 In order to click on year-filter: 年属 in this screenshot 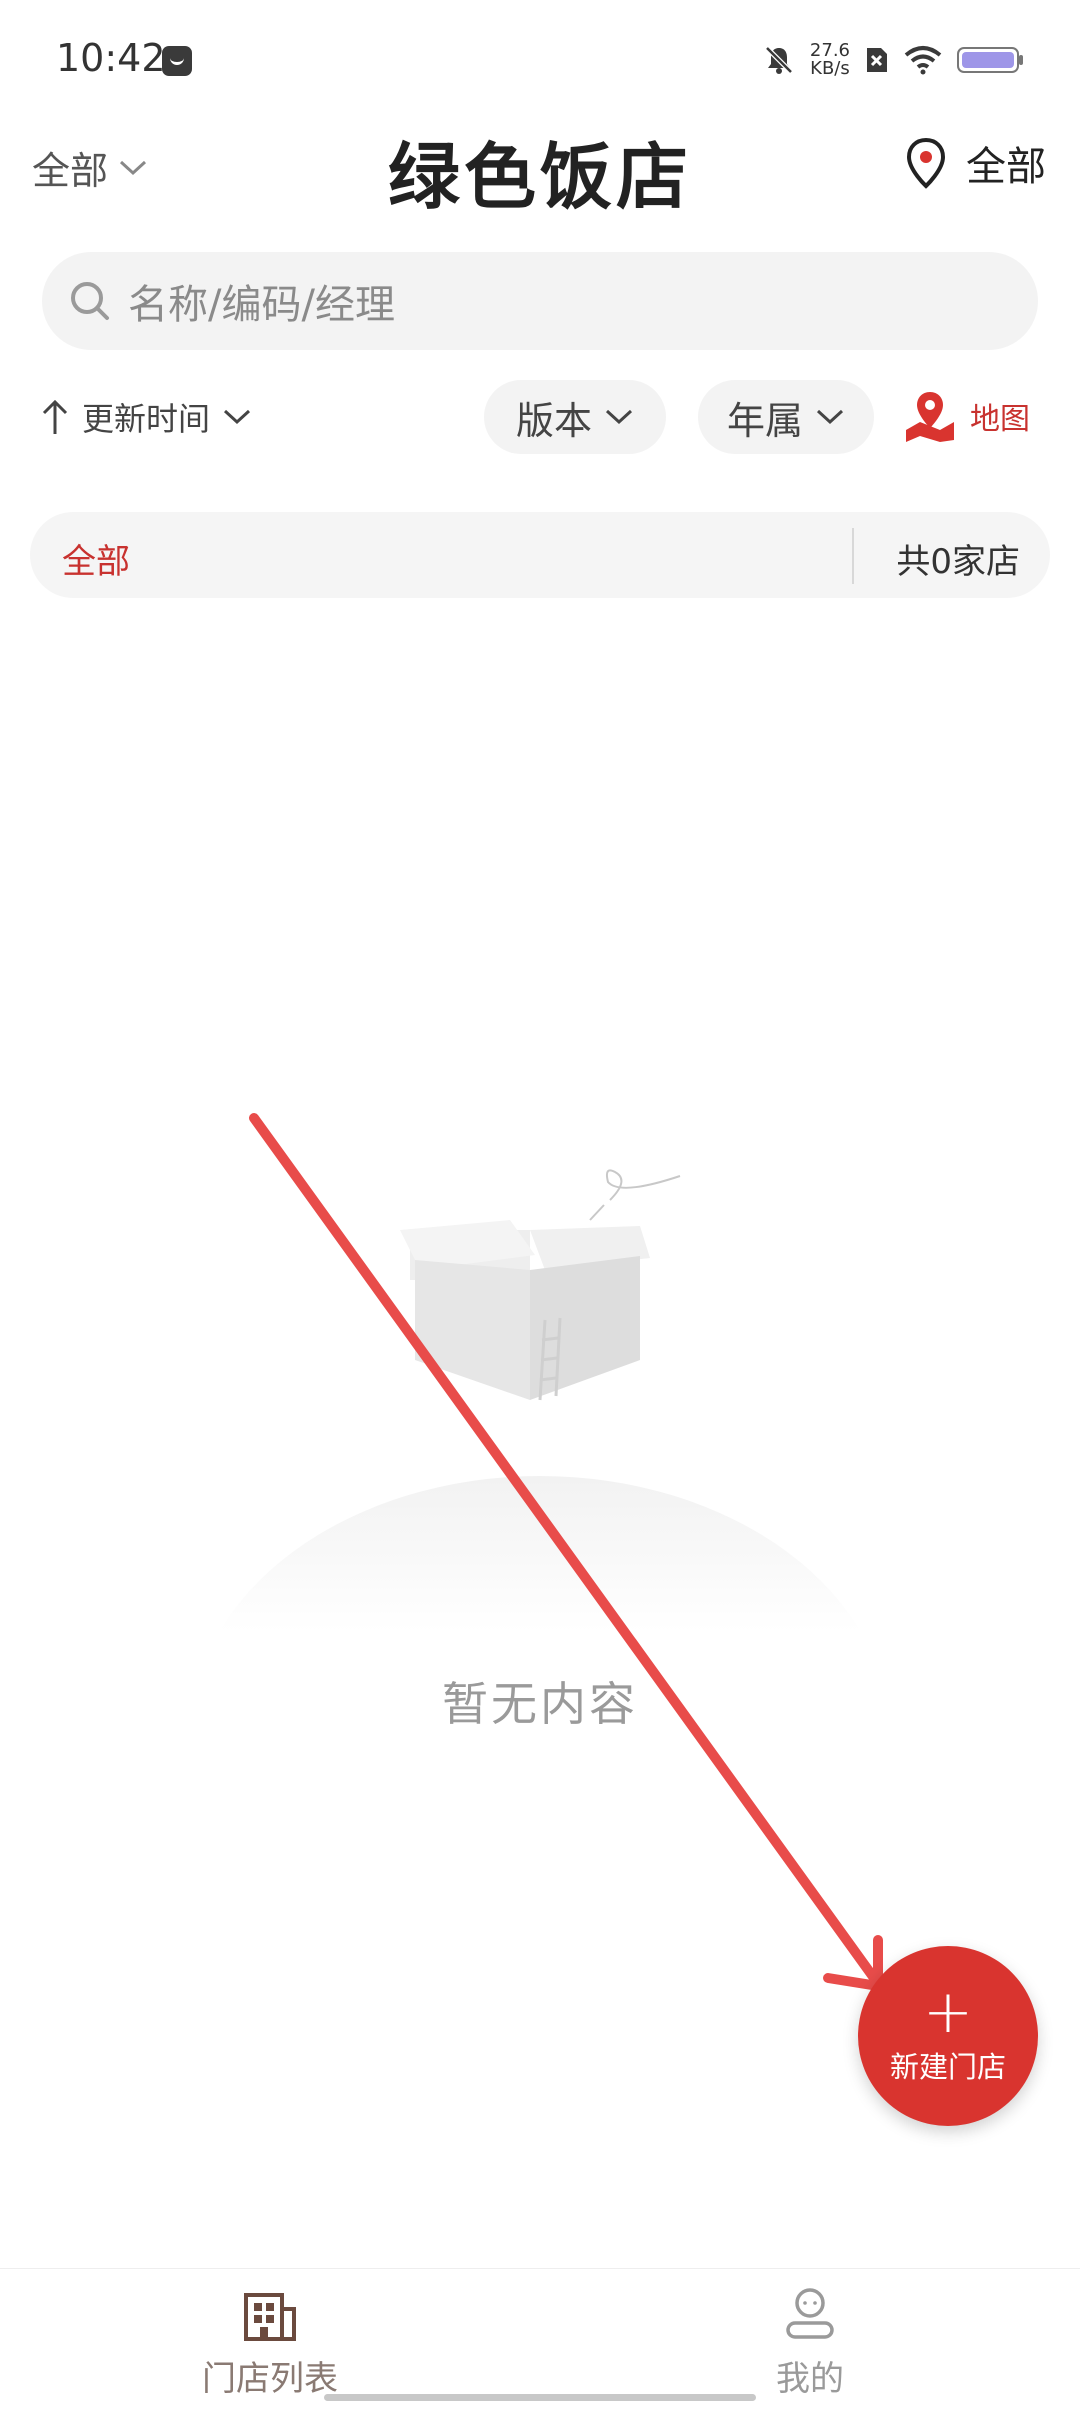, I will do `click(786, 417)`.